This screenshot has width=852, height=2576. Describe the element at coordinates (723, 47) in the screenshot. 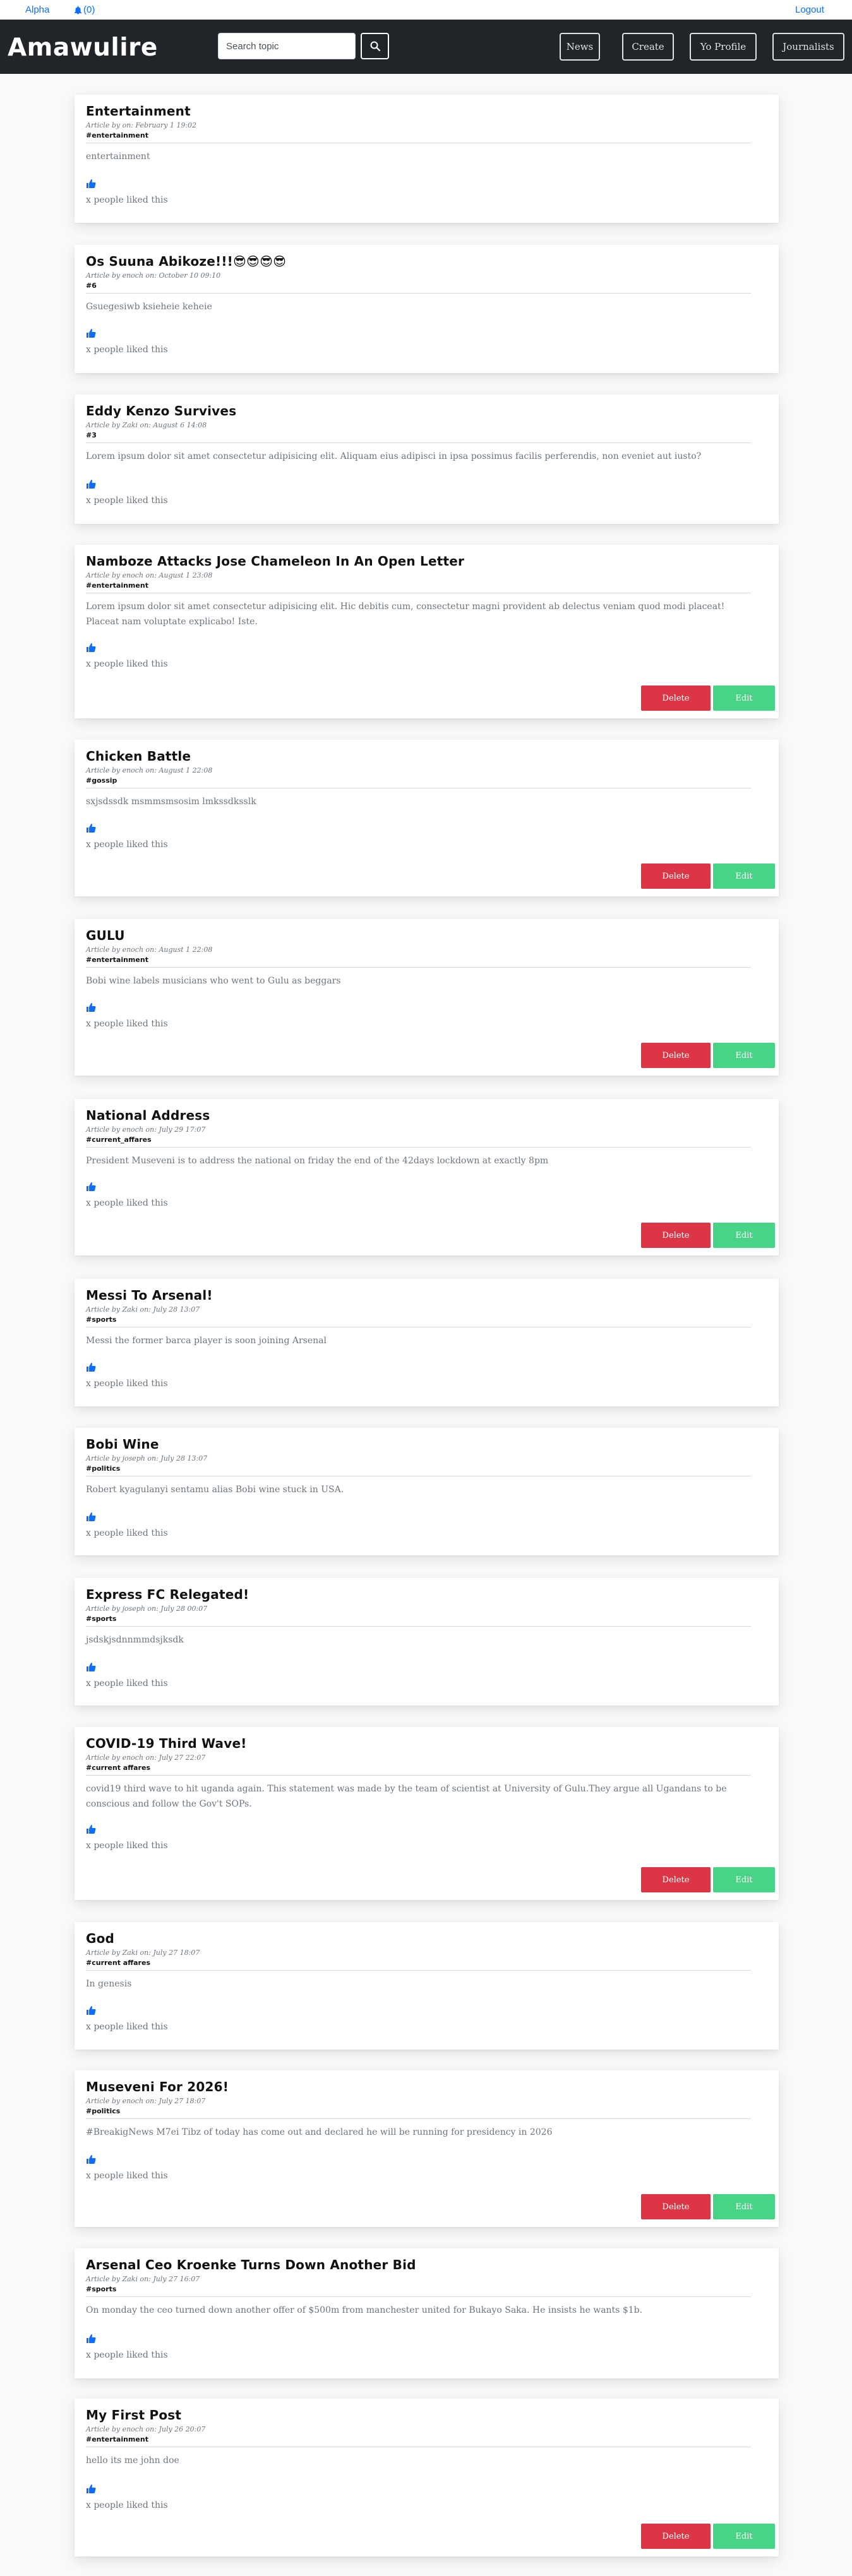

I see `profile-button: Yo Profile` at that location.